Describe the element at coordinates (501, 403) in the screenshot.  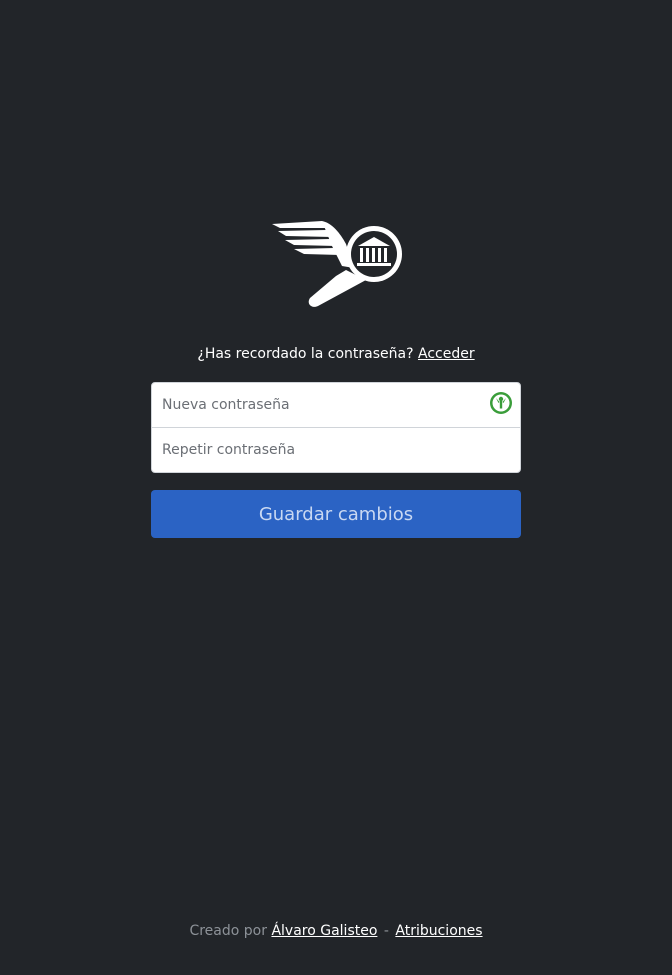
I see `password-manager-icon` at that location.